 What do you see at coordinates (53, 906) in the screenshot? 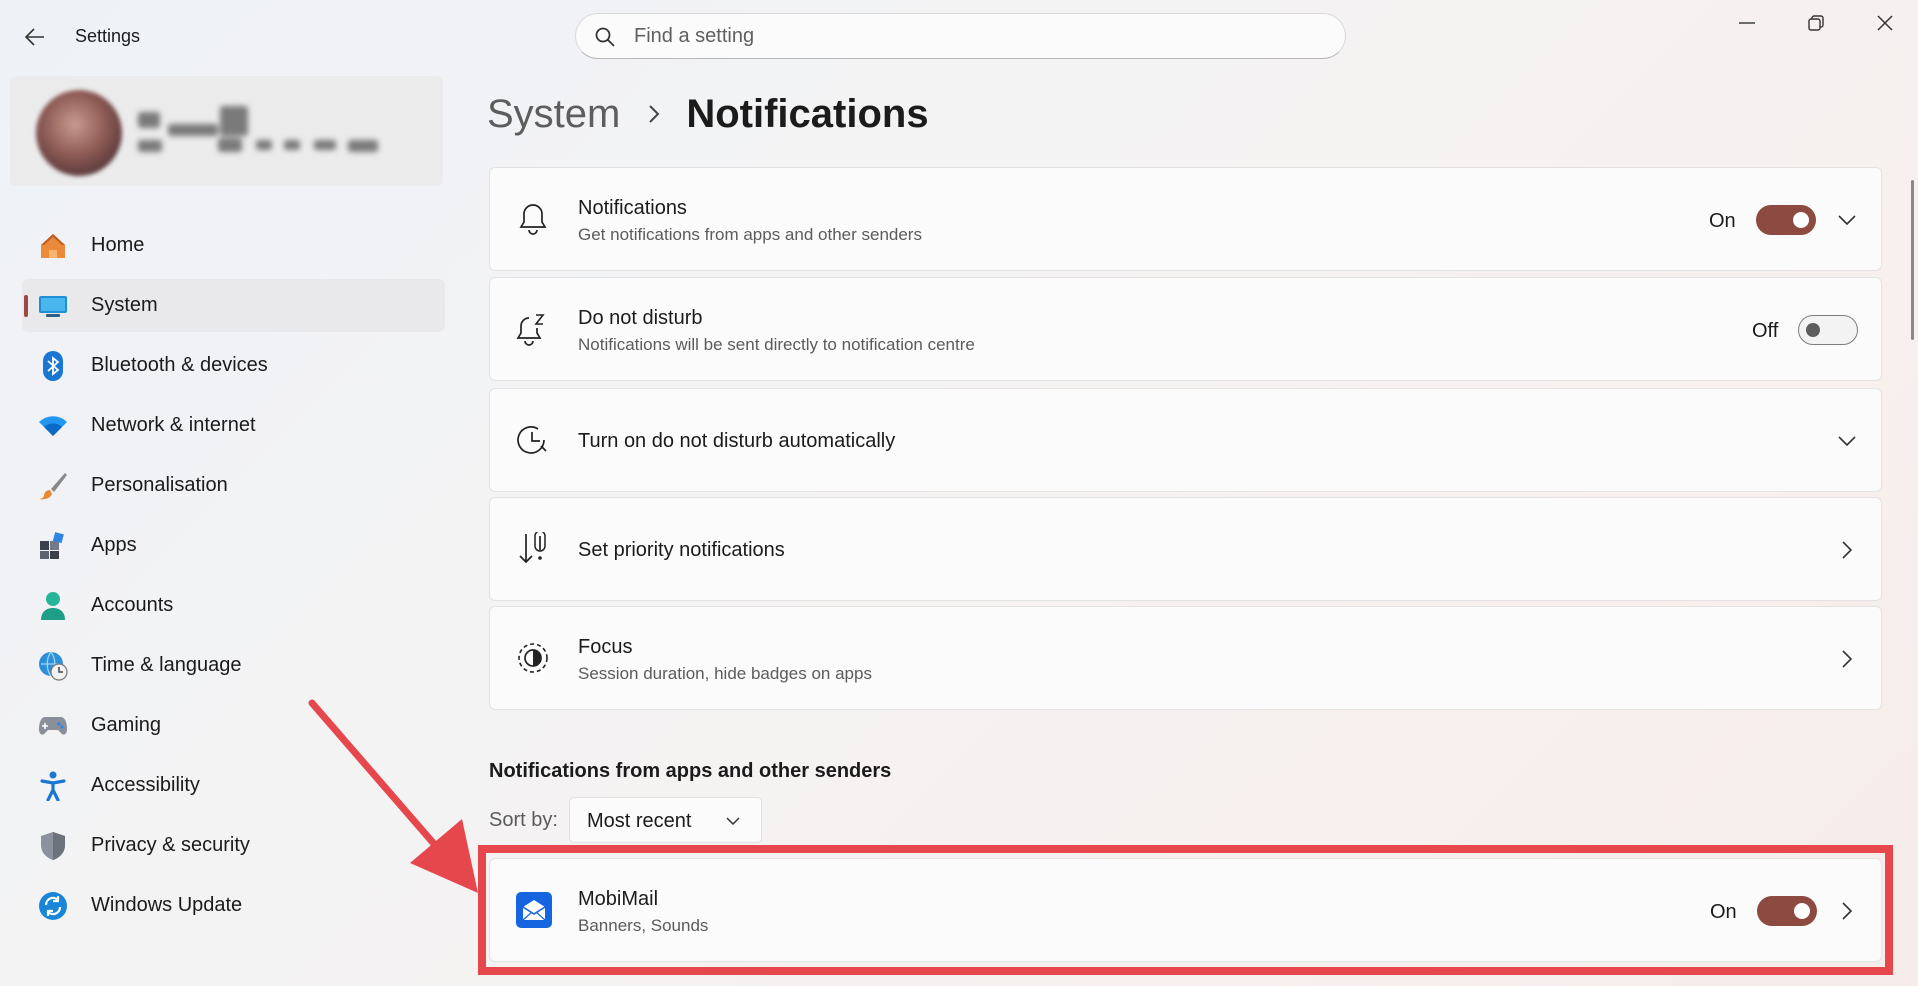
I see `sync-icon` at bounding box center [53, 906].